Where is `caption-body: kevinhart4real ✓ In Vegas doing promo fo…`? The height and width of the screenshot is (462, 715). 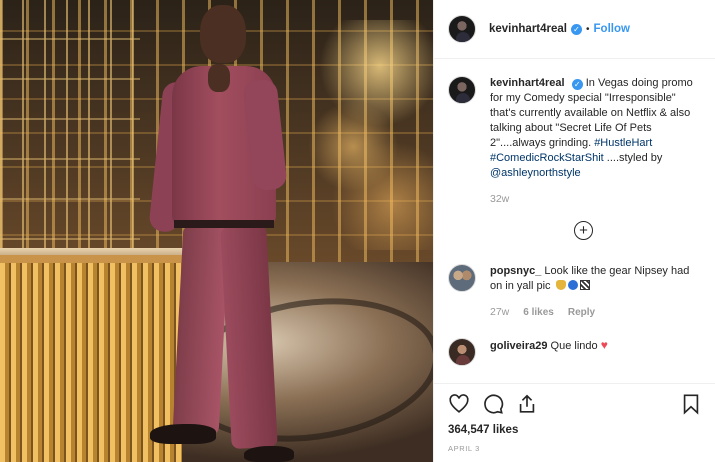
caption-body: kevinhart4real ✓ In Vegas doing promo fo… is located at coordinates (595, 141).